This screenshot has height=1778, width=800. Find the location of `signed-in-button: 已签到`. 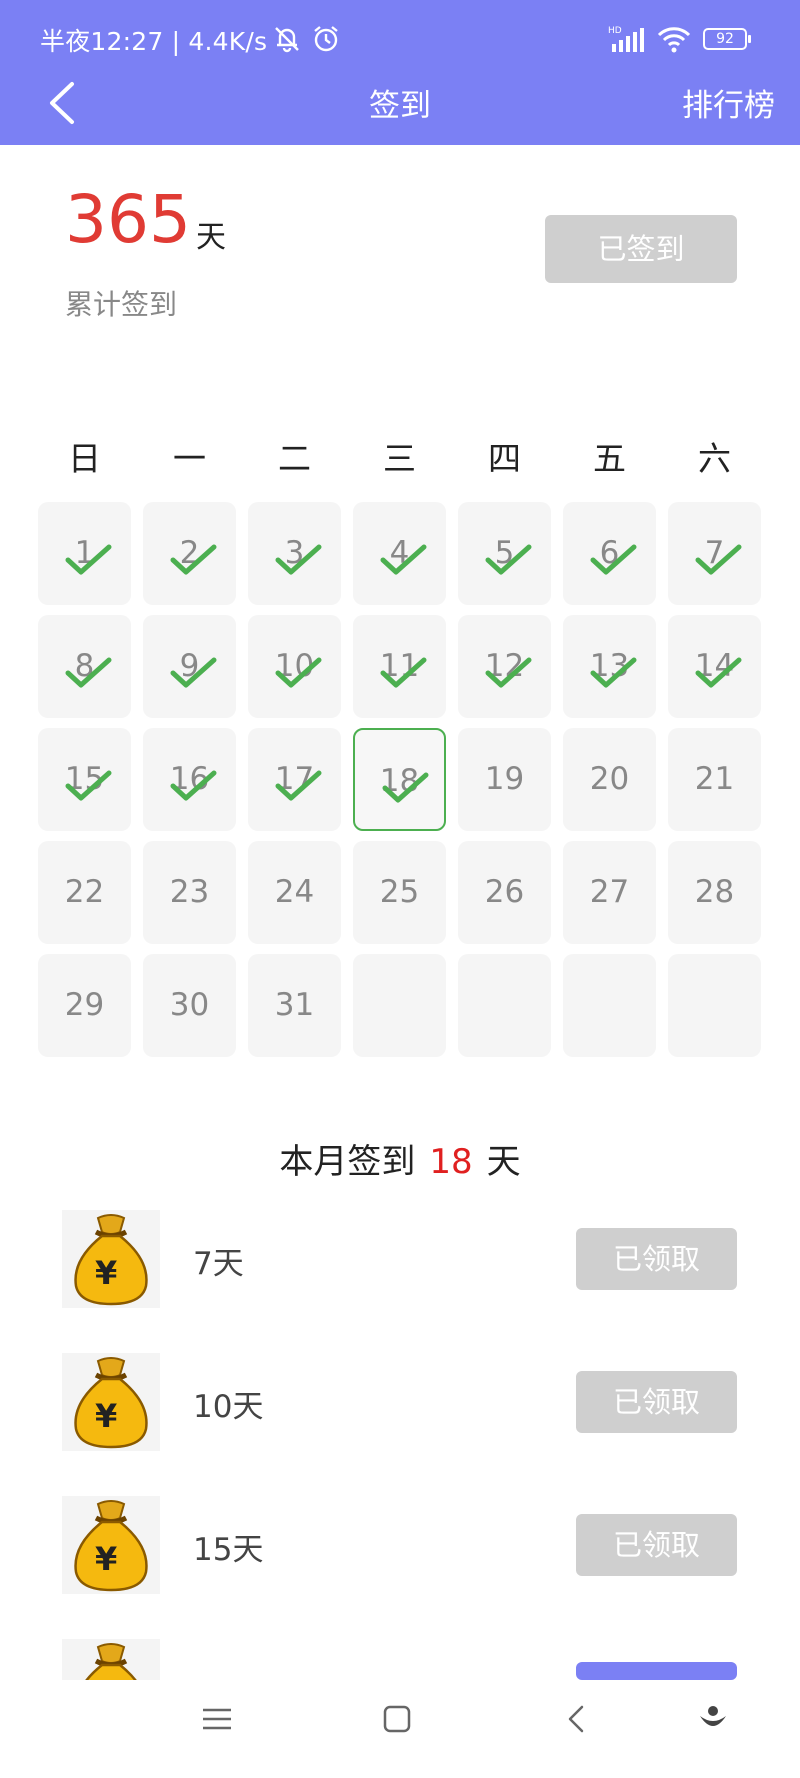

signed-in-button: 已签到 is located at coordinates (641, 249).